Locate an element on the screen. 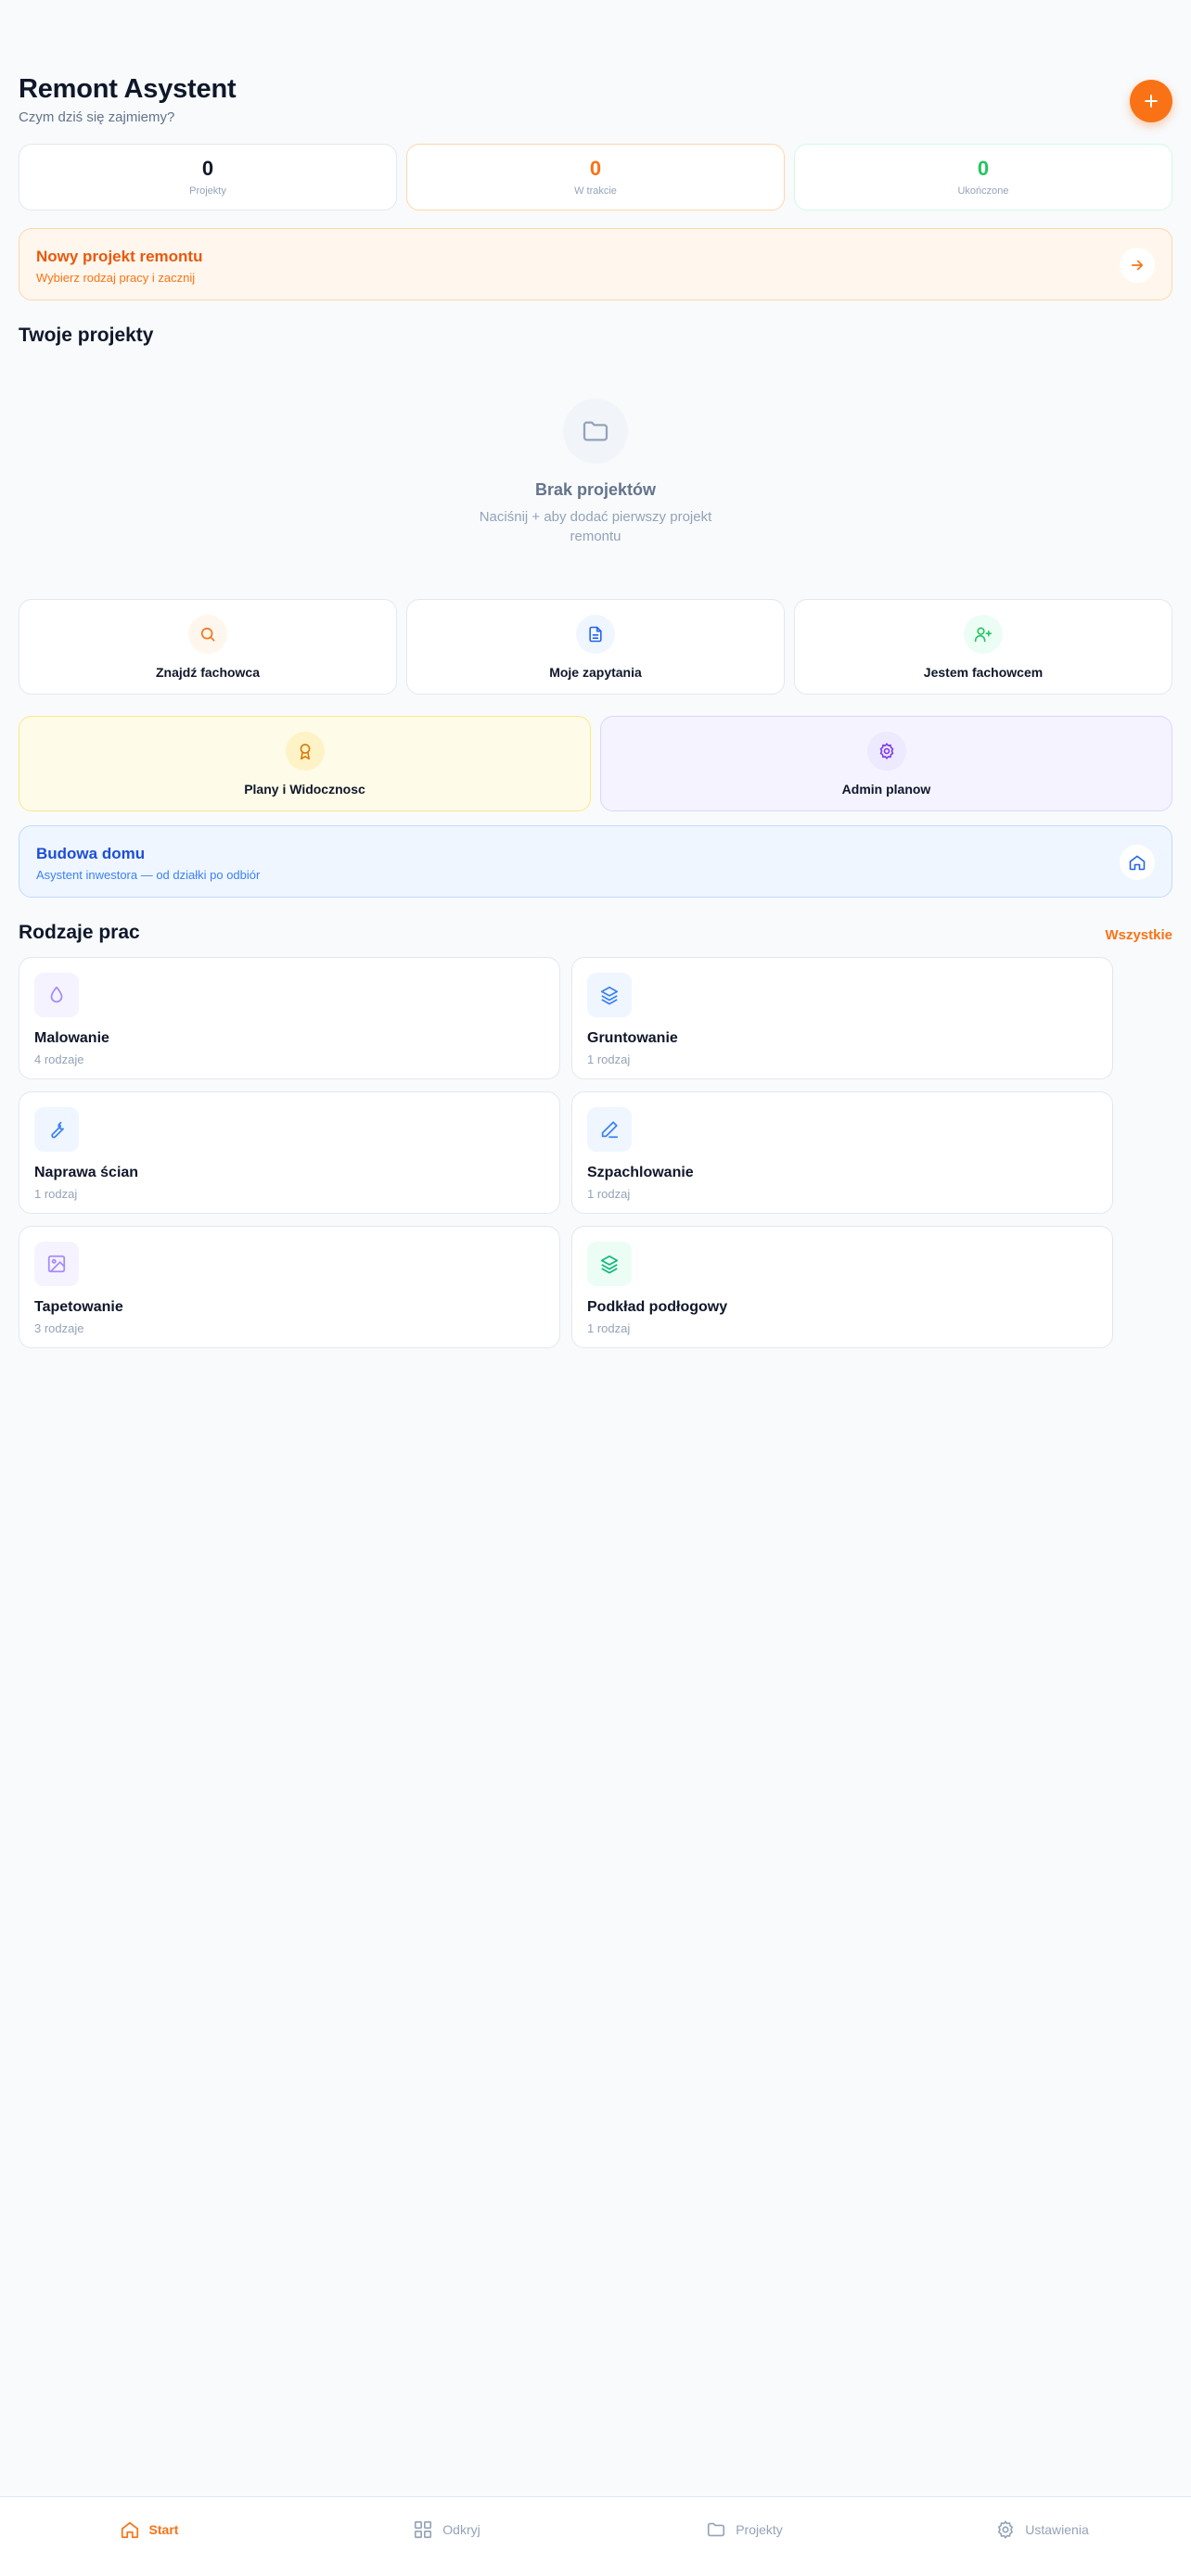 This screenshot has height=2576, width=1191. nav-label: Start is located at coordinates (164, 2529).